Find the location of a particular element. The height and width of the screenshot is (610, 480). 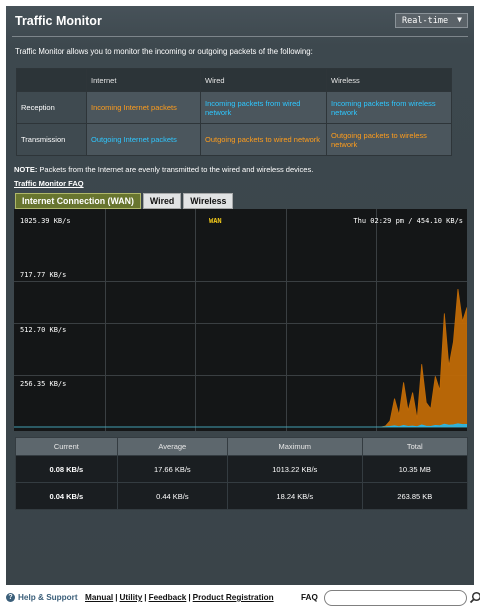

tab-bar: Internet Connection (WAN) Wired Wireless is located at coordinates (125, 201).